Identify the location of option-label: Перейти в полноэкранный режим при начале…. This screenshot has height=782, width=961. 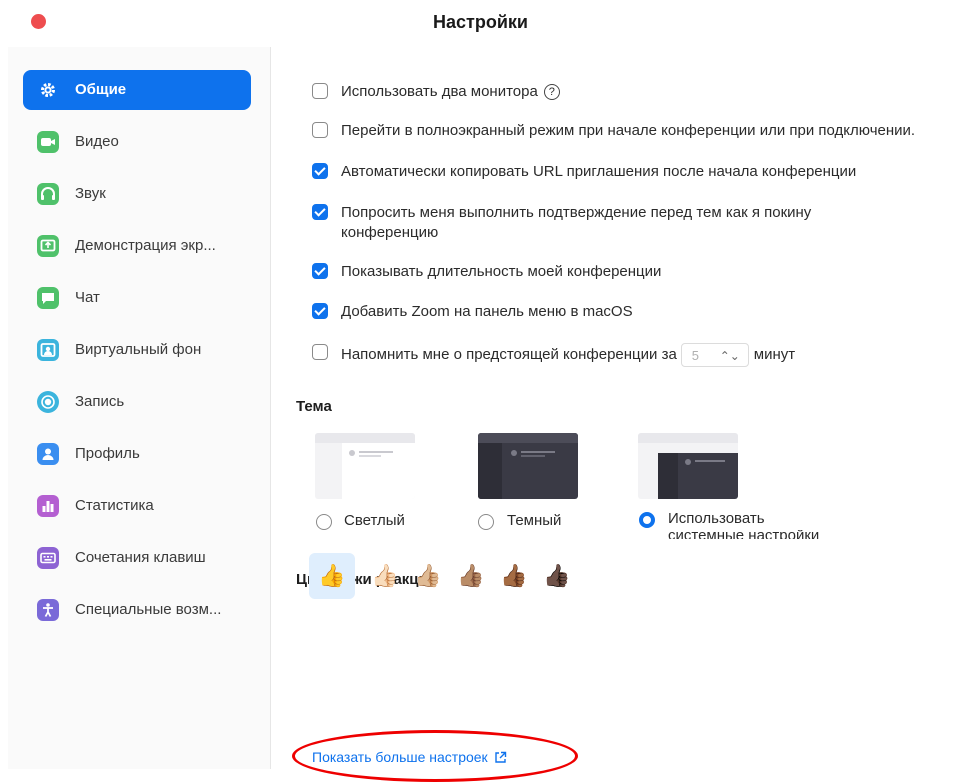
(628, 130).